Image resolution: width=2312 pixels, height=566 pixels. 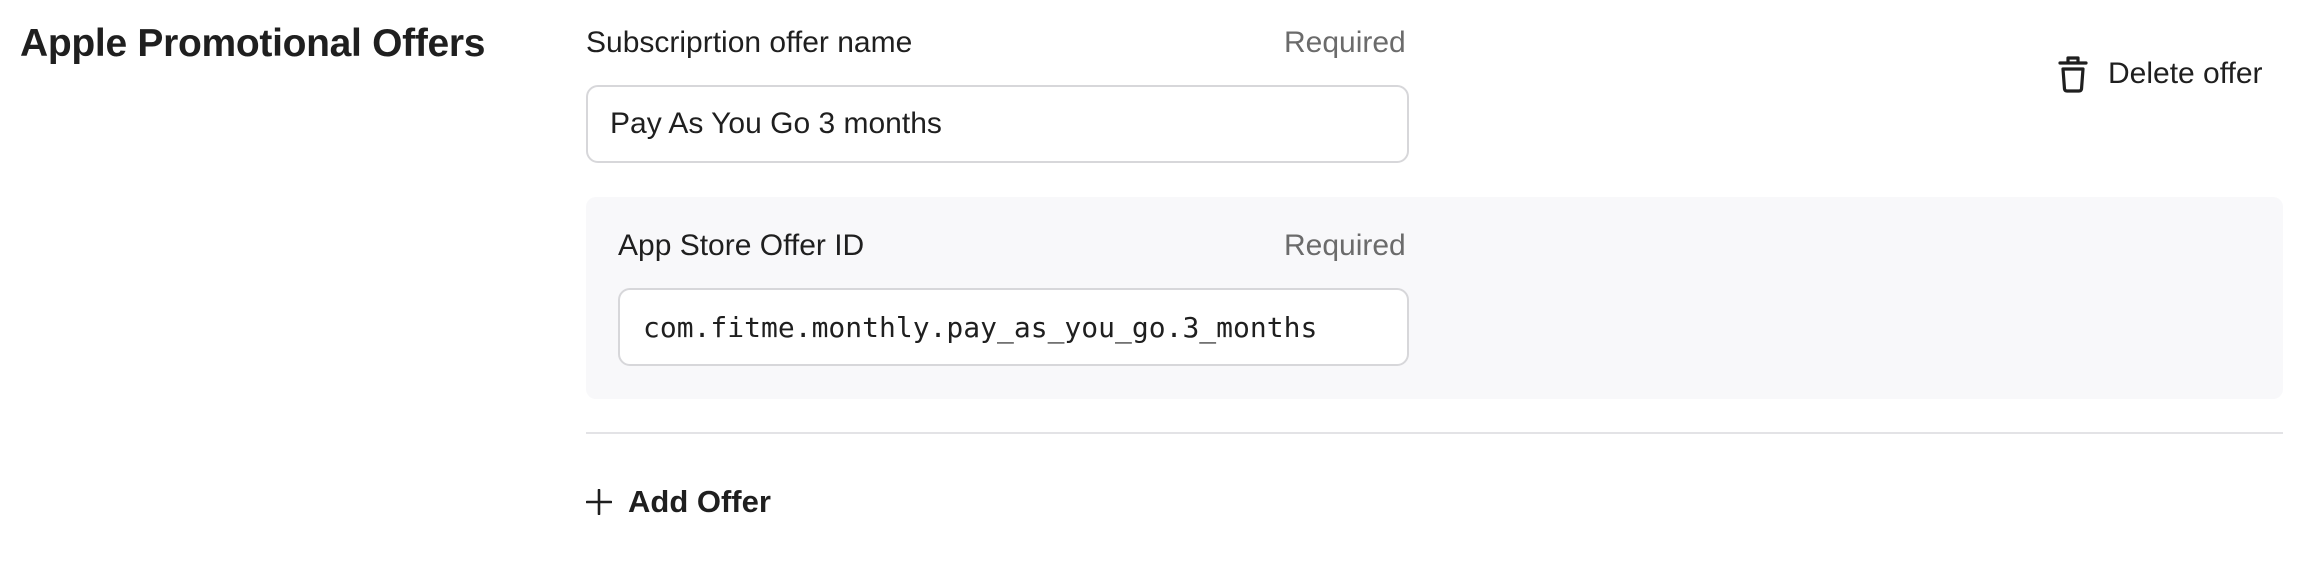 I want to click on offer-id-input: com.fitme.monthly.pay_as_you_go.3_months, so click(x=1013, y=327).